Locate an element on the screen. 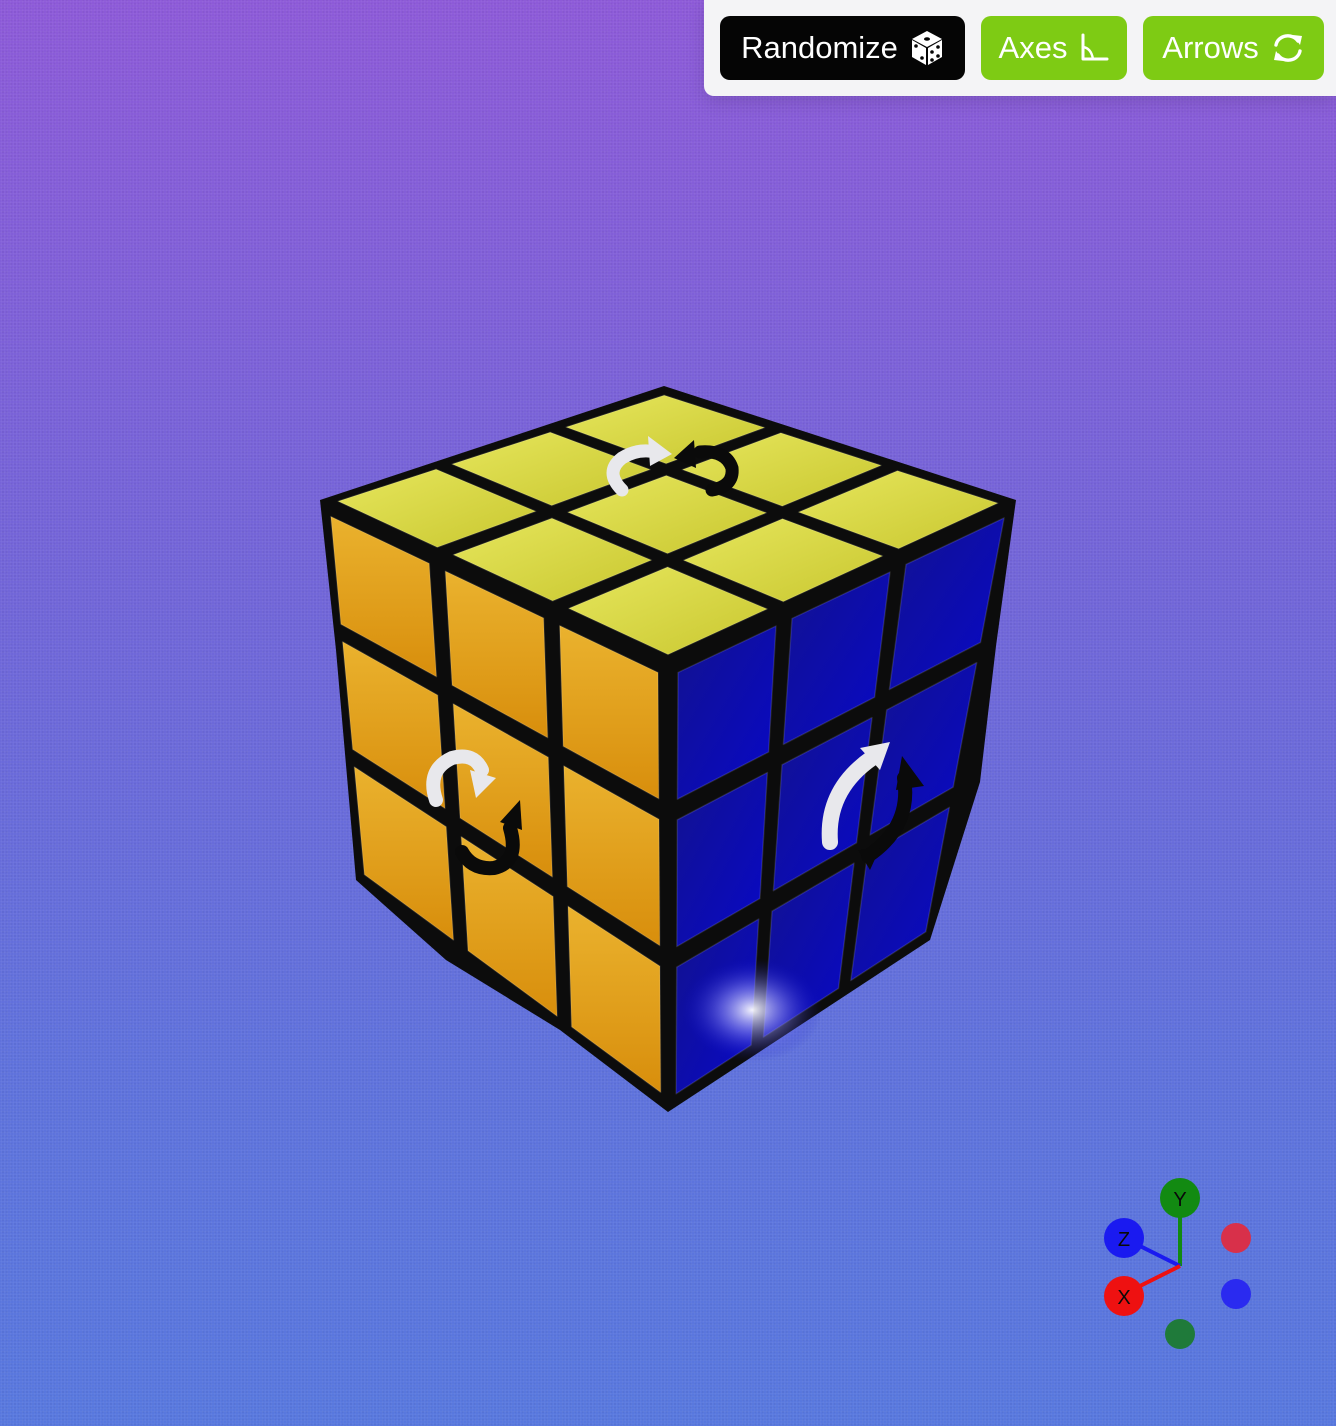  x-axis-label: X is located at coordinates (1123, 1298).